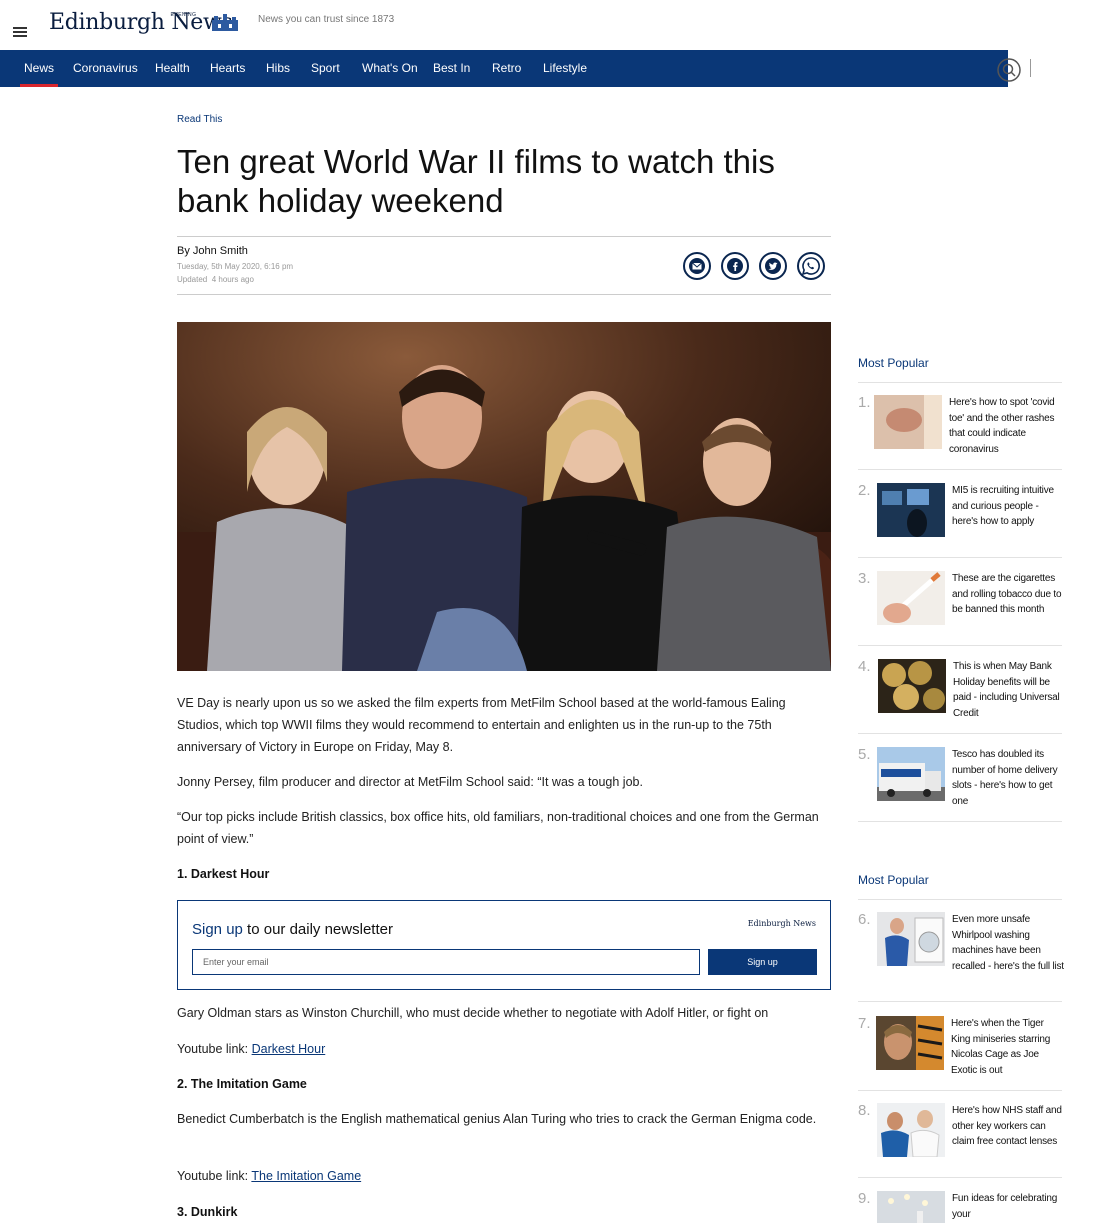 The height and width of the screenshot is (1223, 1112). I want to click on rank-number: 1., so click(864, 402).